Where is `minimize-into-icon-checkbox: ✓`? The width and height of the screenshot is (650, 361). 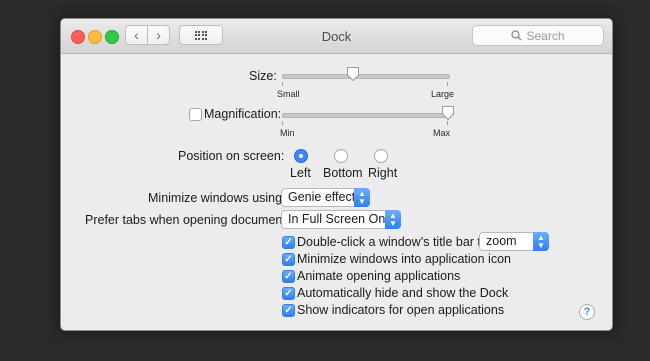 minimize-into-icon-checkbox: ✓ is located at coordinates (288, 259).